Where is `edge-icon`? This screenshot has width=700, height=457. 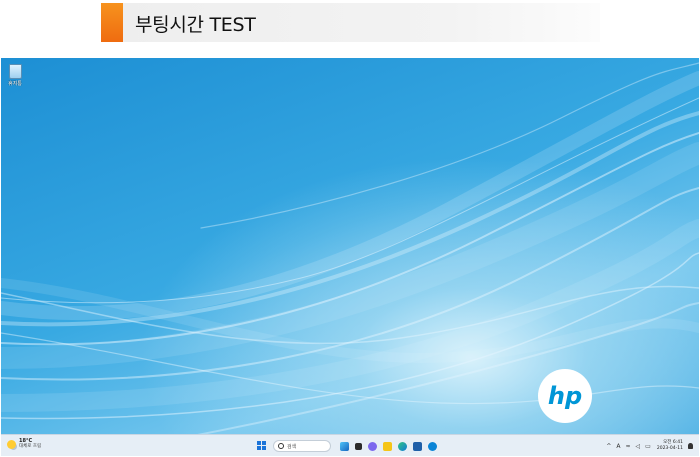 edge-icon is located at coordinates (402, 446).